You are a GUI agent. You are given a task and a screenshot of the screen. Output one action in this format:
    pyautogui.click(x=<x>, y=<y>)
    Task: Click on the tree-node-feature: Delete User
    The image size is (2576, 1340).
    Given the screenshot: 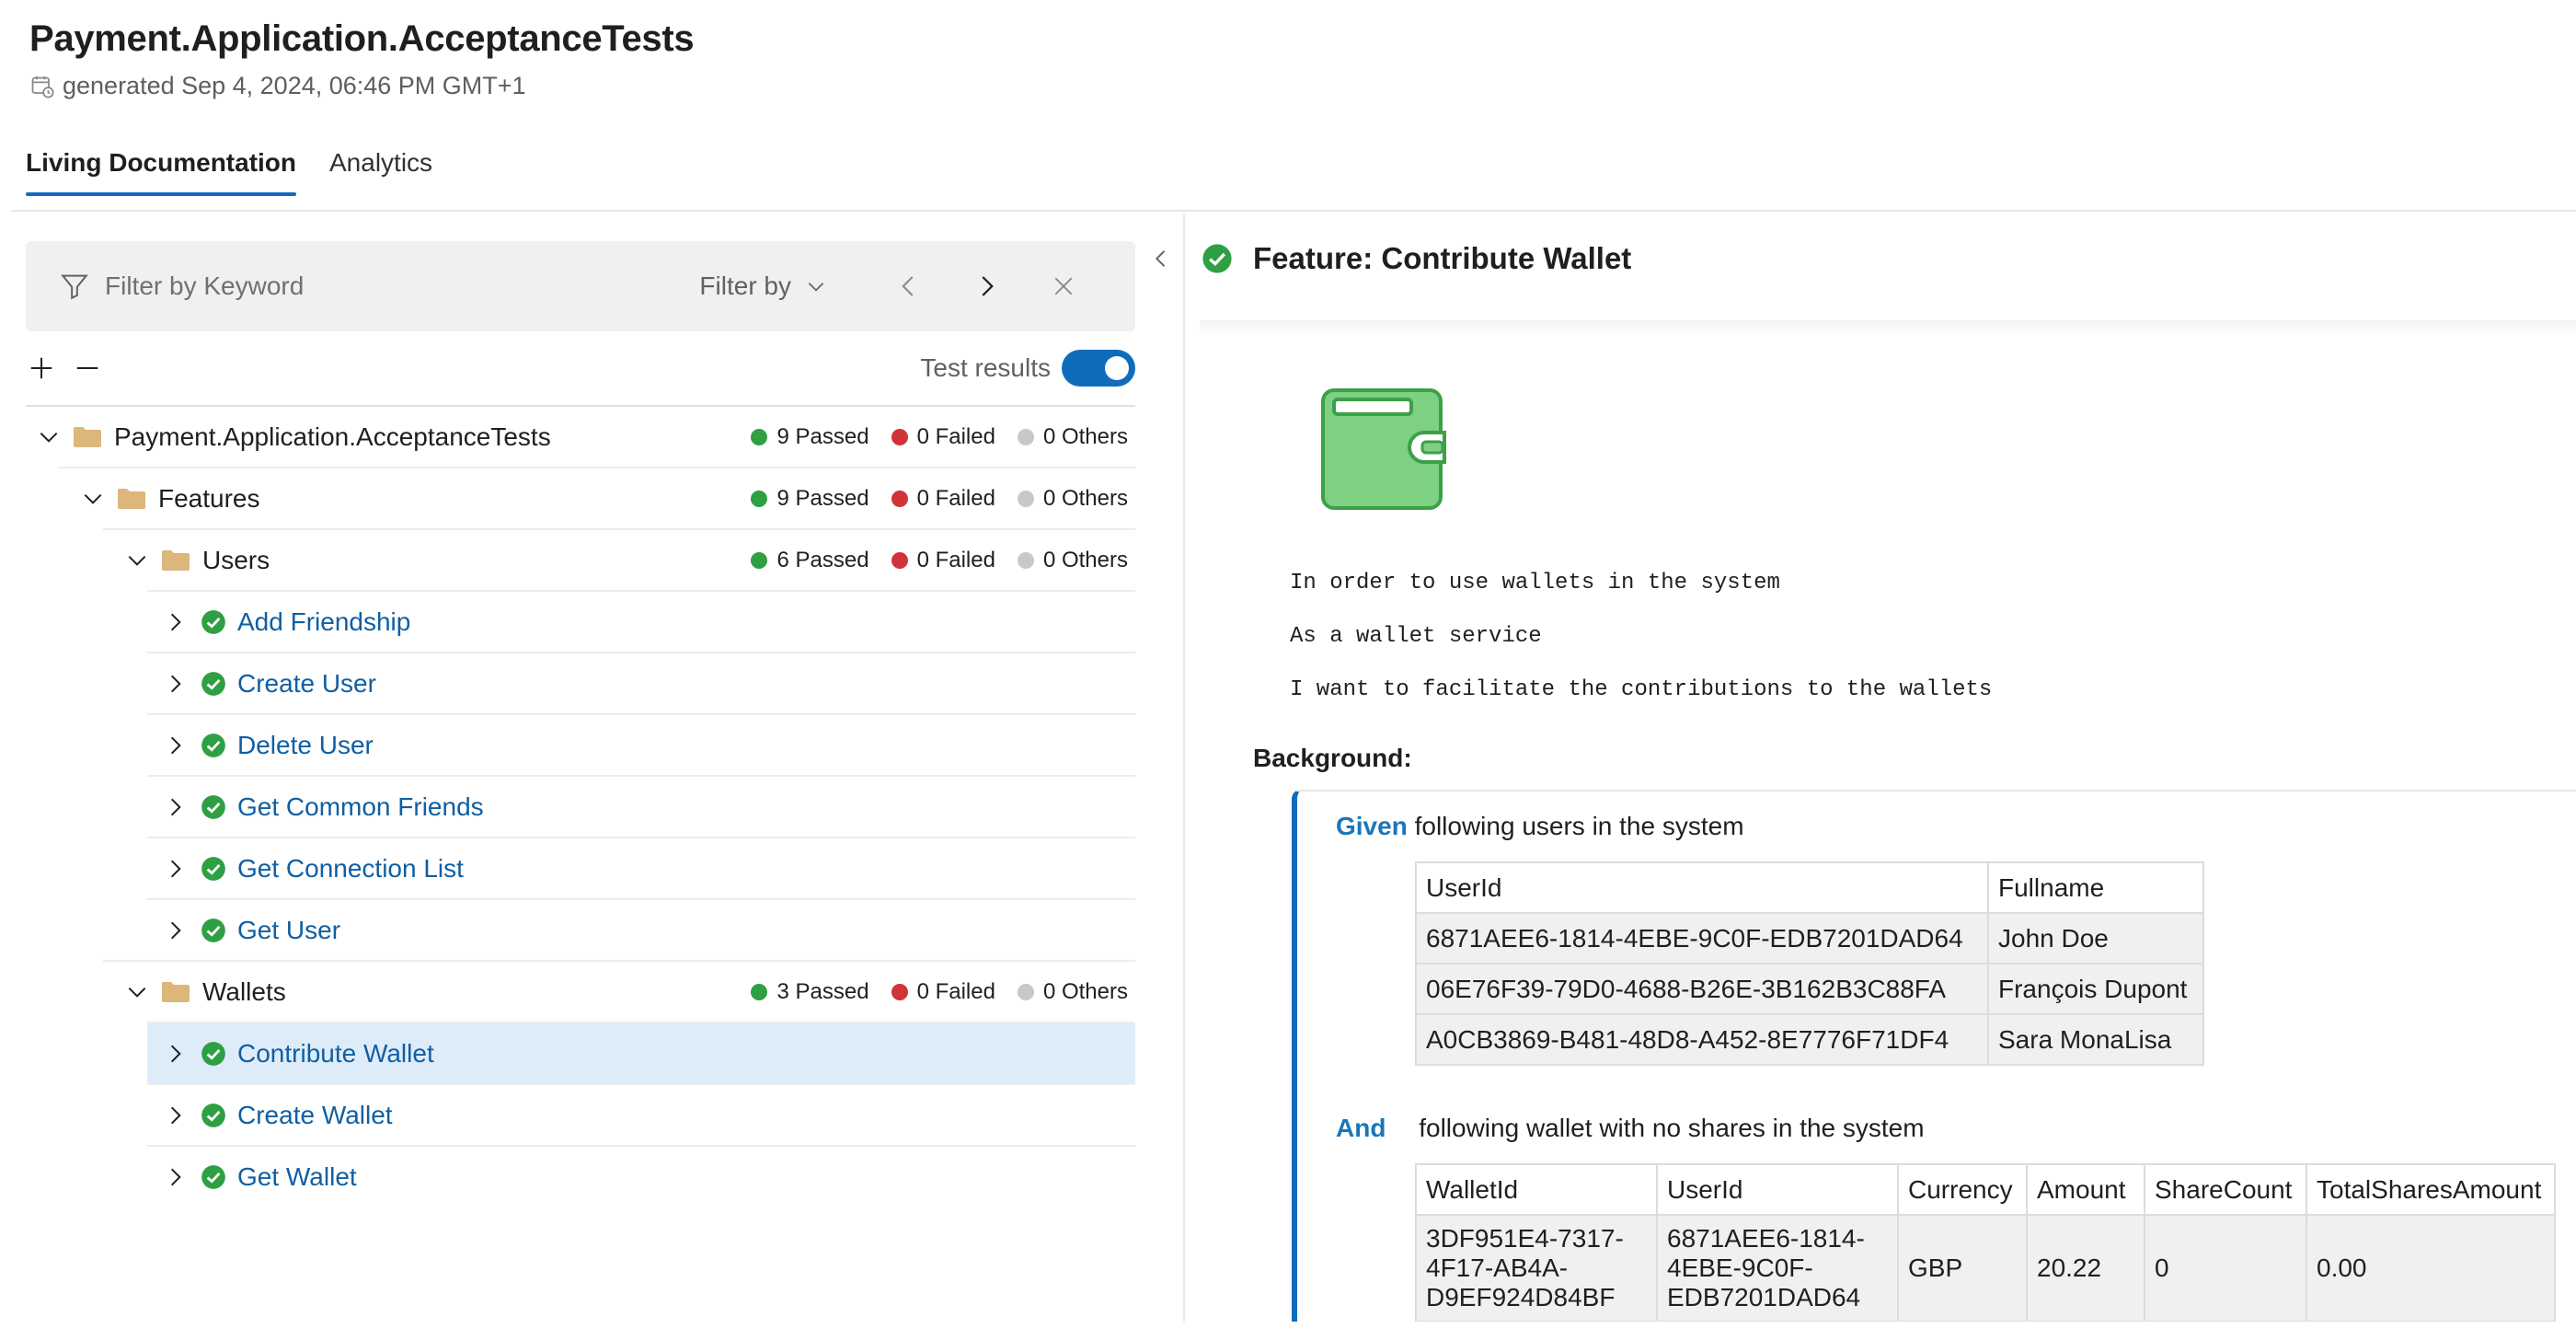 What is the action you would take?
    pyautogui.click(x=641, y=744)
    